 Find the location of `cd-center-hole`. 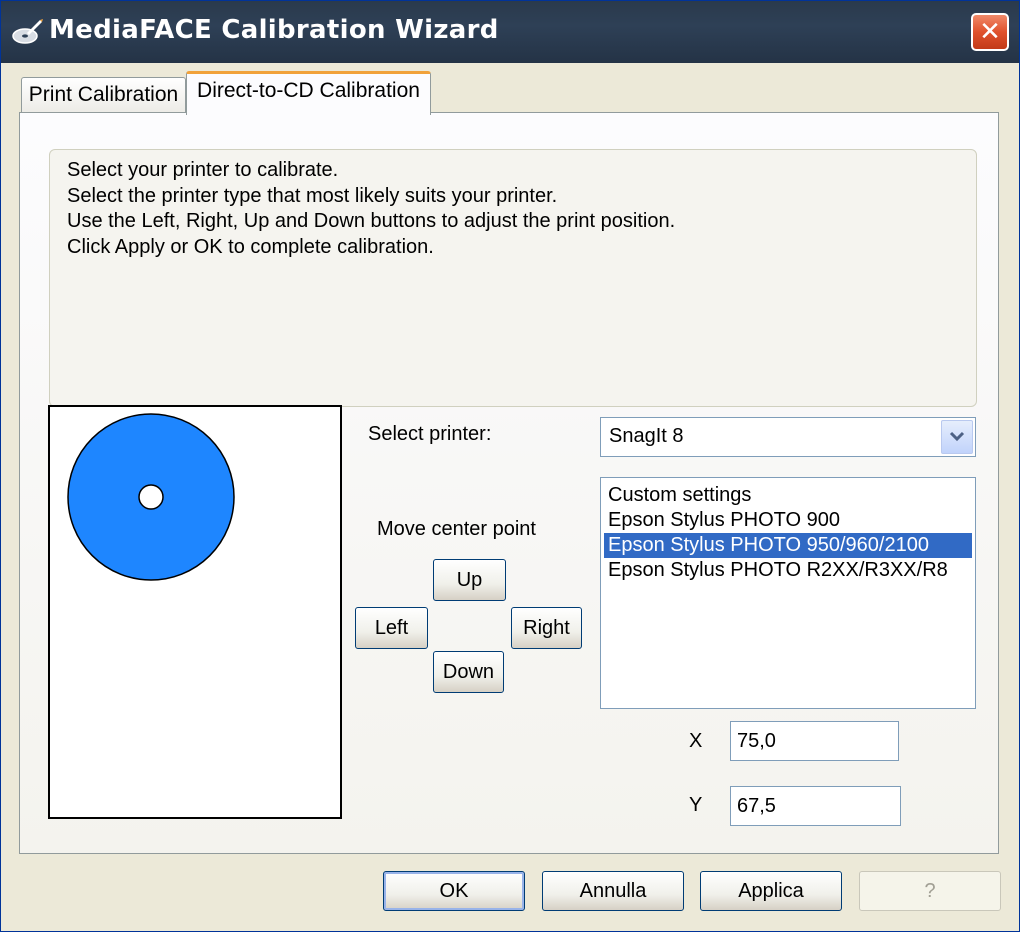

cd-center-hole is located at coordinates (151, 497).